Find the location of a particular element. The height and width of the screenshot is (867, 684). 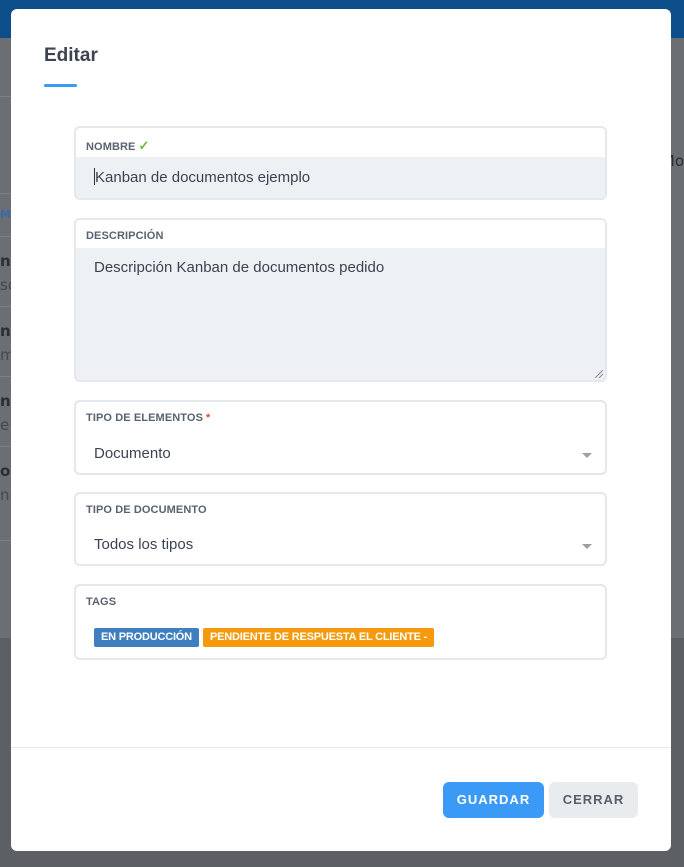

name-input: Kanban de documentos ejemplo is located at coordinates (340, 177).